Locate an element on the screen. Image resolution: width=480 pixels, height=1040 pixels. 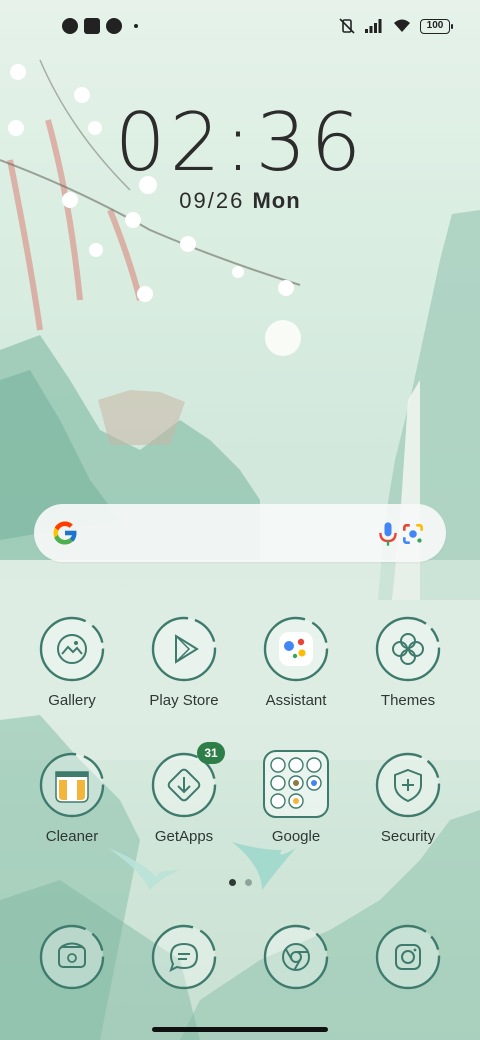
app-label: Themes is located at coordinates (408, 700).